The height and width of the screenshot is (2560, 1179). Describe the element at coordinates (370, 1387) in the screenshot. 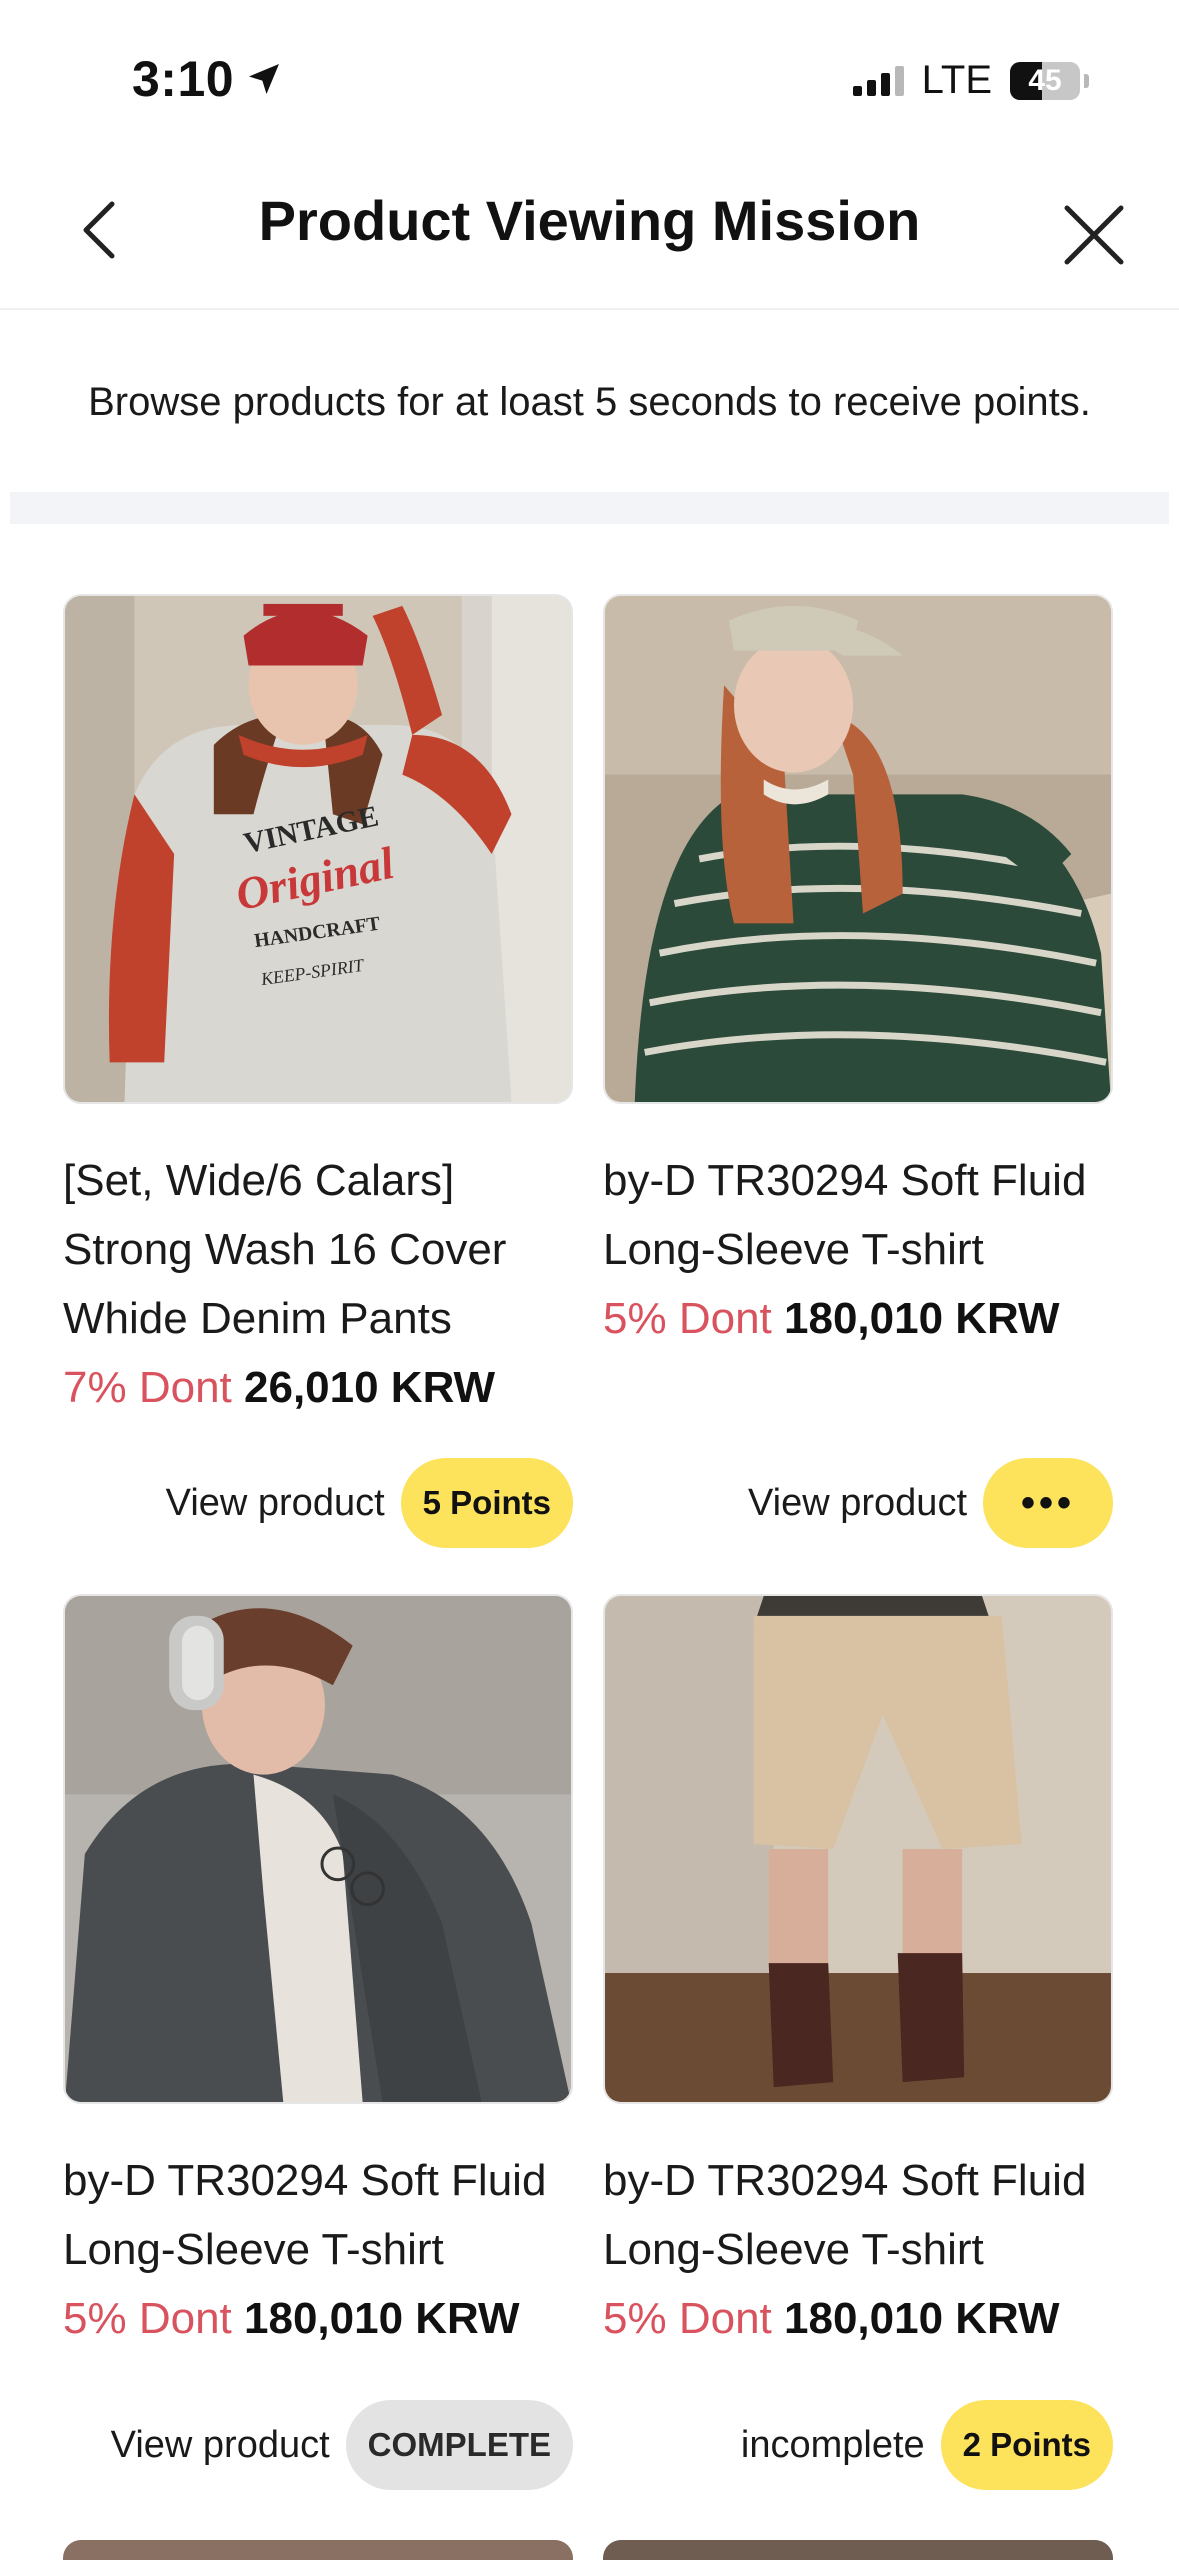

I see `product-price: 26,010 KRW` at that location.